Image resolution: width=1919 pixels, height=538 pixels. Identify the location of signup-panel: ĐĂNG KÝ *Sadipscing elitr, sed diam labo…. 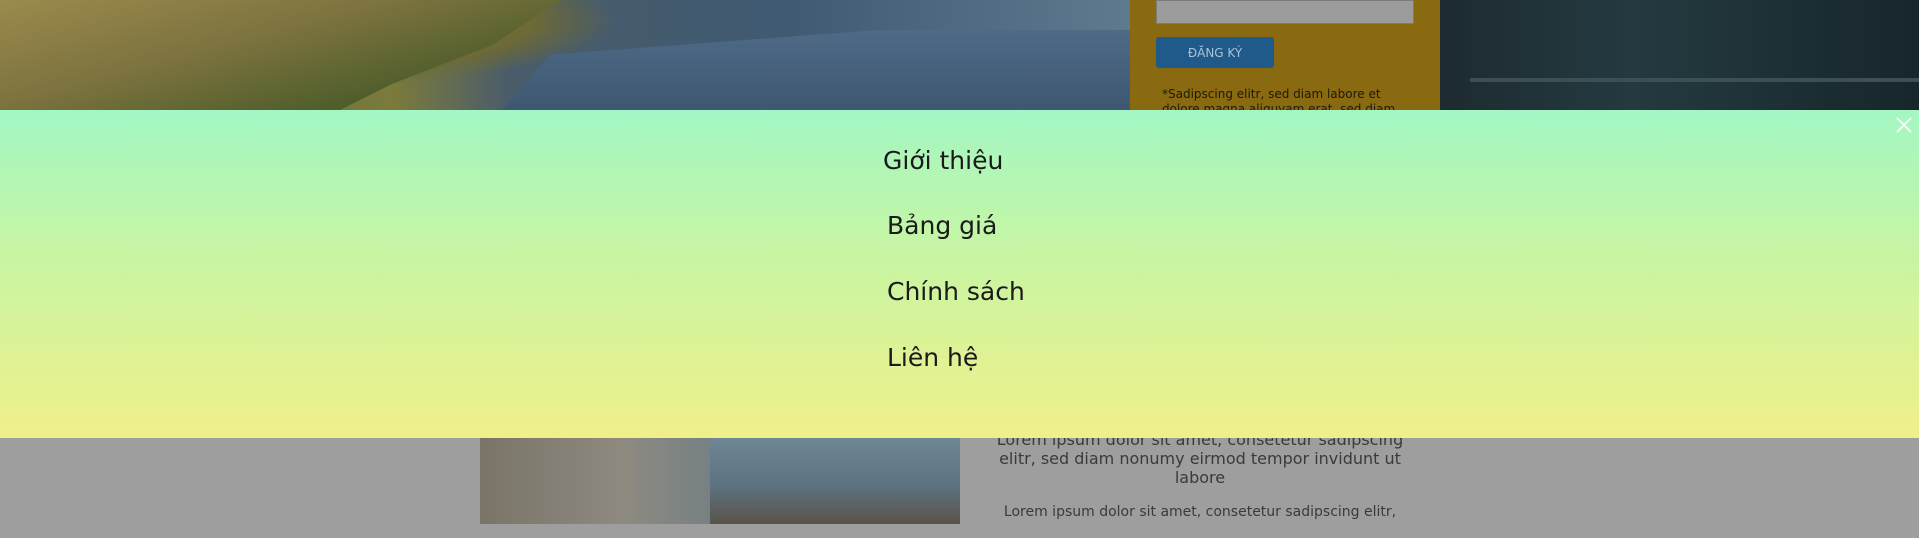
(1285, 58).